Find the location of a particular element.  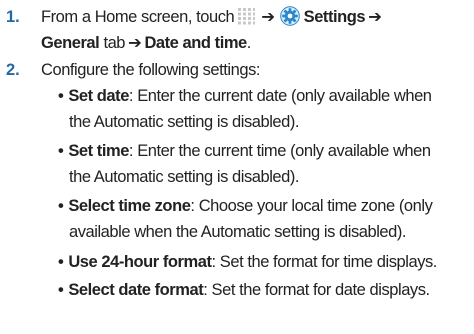

general-tab-label: General is located at coordinates (70, 43).